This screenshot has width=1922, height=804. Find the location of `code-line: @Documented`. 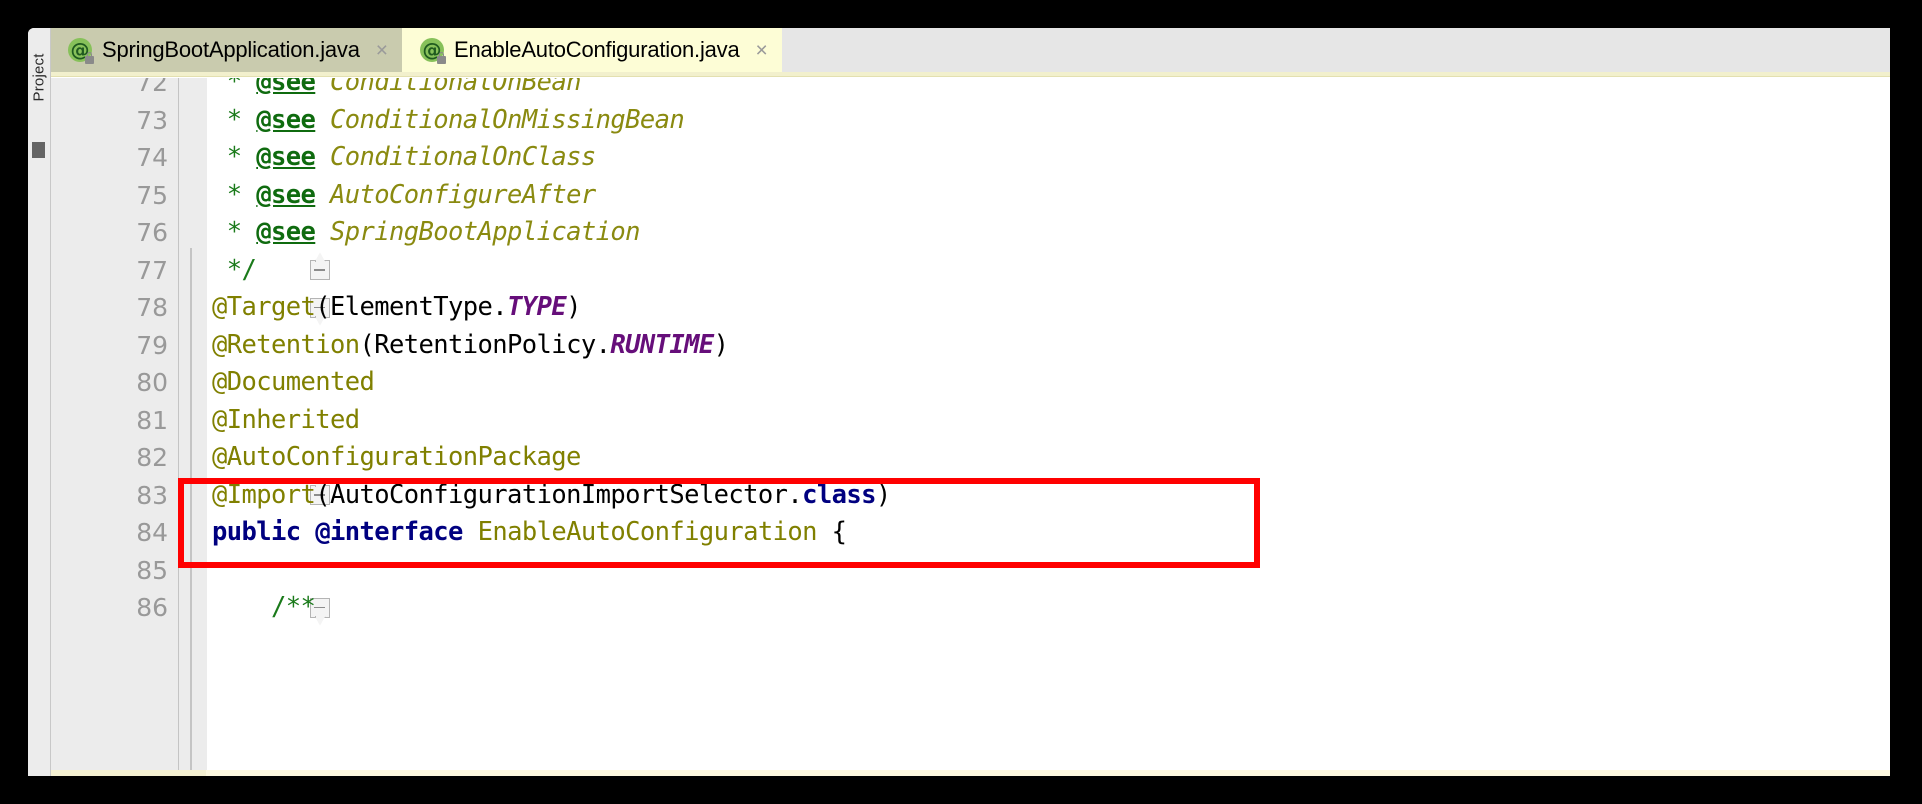

code-line: @Documented is located at coordinates (293, 383).